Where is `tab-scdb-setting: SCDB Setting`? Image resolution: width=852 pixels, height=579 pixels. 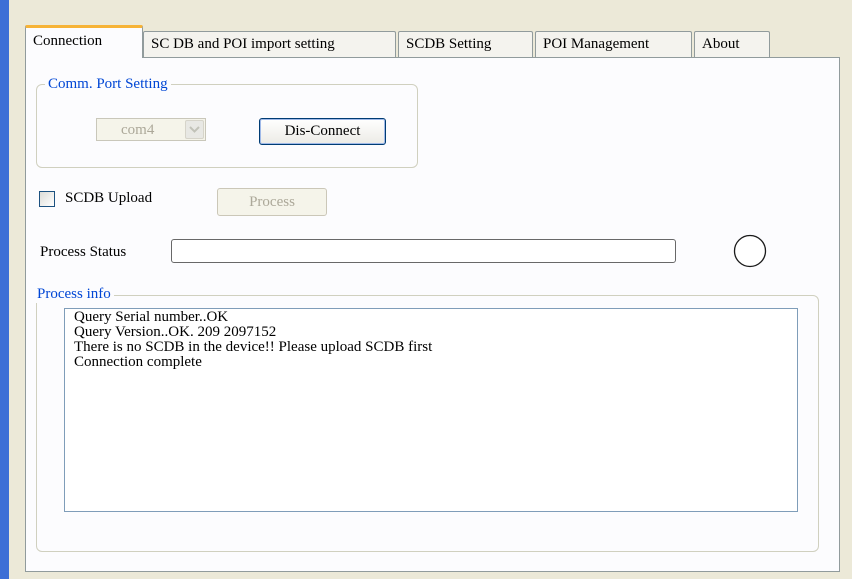 tab-scdb-setting: SCDB Setting is located at coordinates (465, 44).